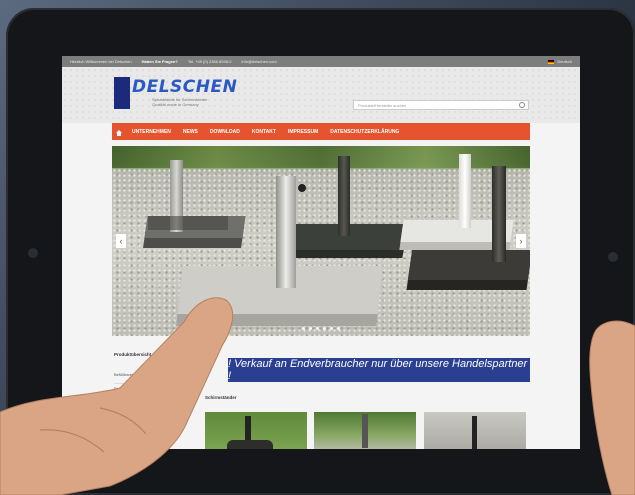 The image size is (635, 495). Describe the element at coordinates (612, 407) in the screenshot. I see `right-hand` at that location.